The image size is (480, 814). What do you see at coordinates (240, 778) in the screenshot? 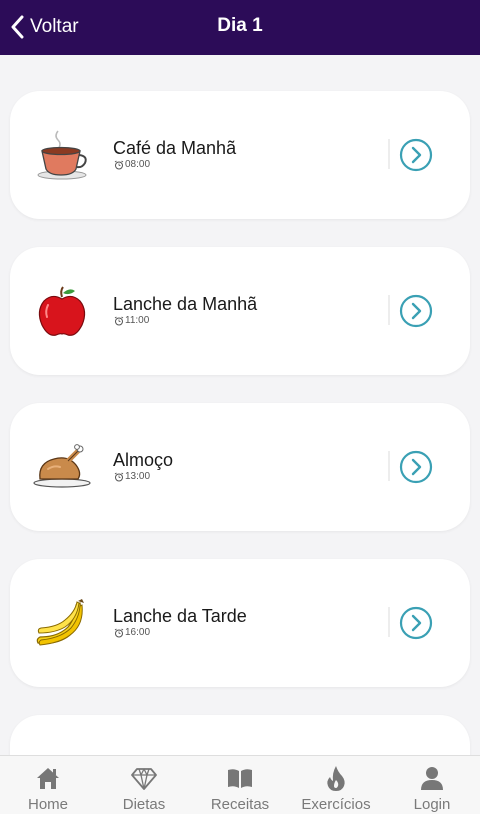
I see `book-icon` at bounding box center [240, 778].